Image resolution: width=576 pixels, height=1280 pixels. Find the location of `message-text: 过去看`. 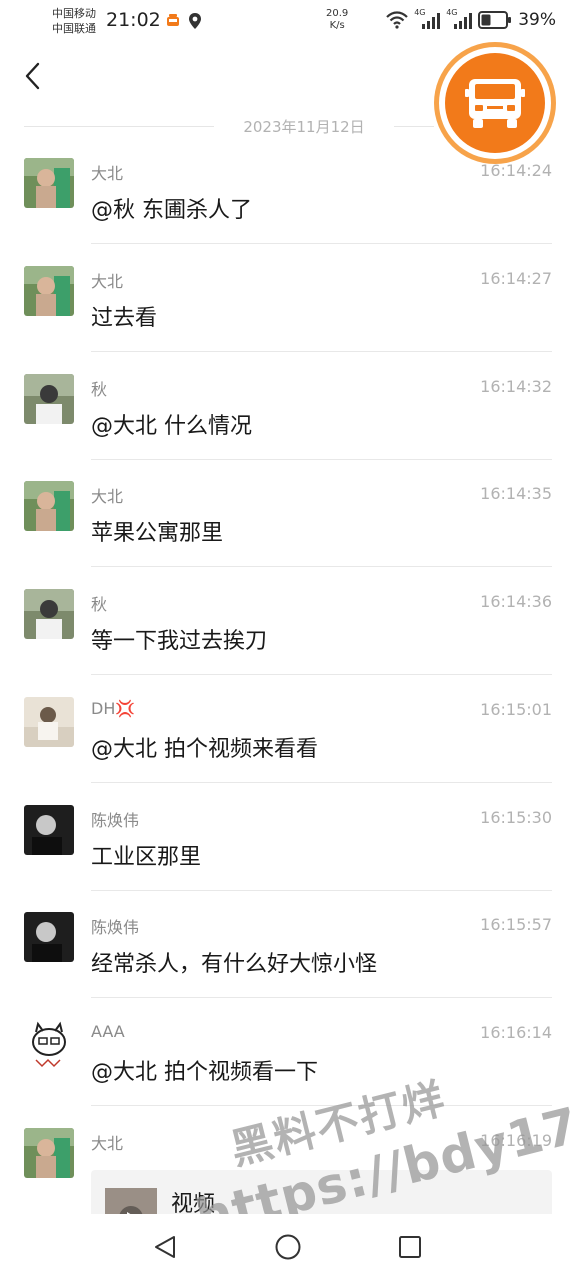

message-text: 过去看 is located at coordinates (124, 318).